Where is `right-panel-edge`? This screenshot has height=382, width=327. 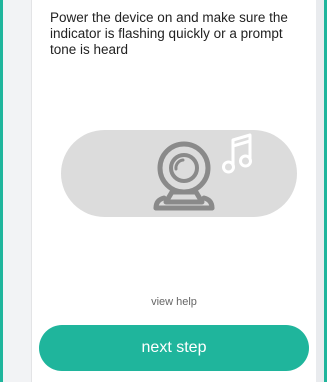
right-panel-edge is located at coordinates (321, 191).